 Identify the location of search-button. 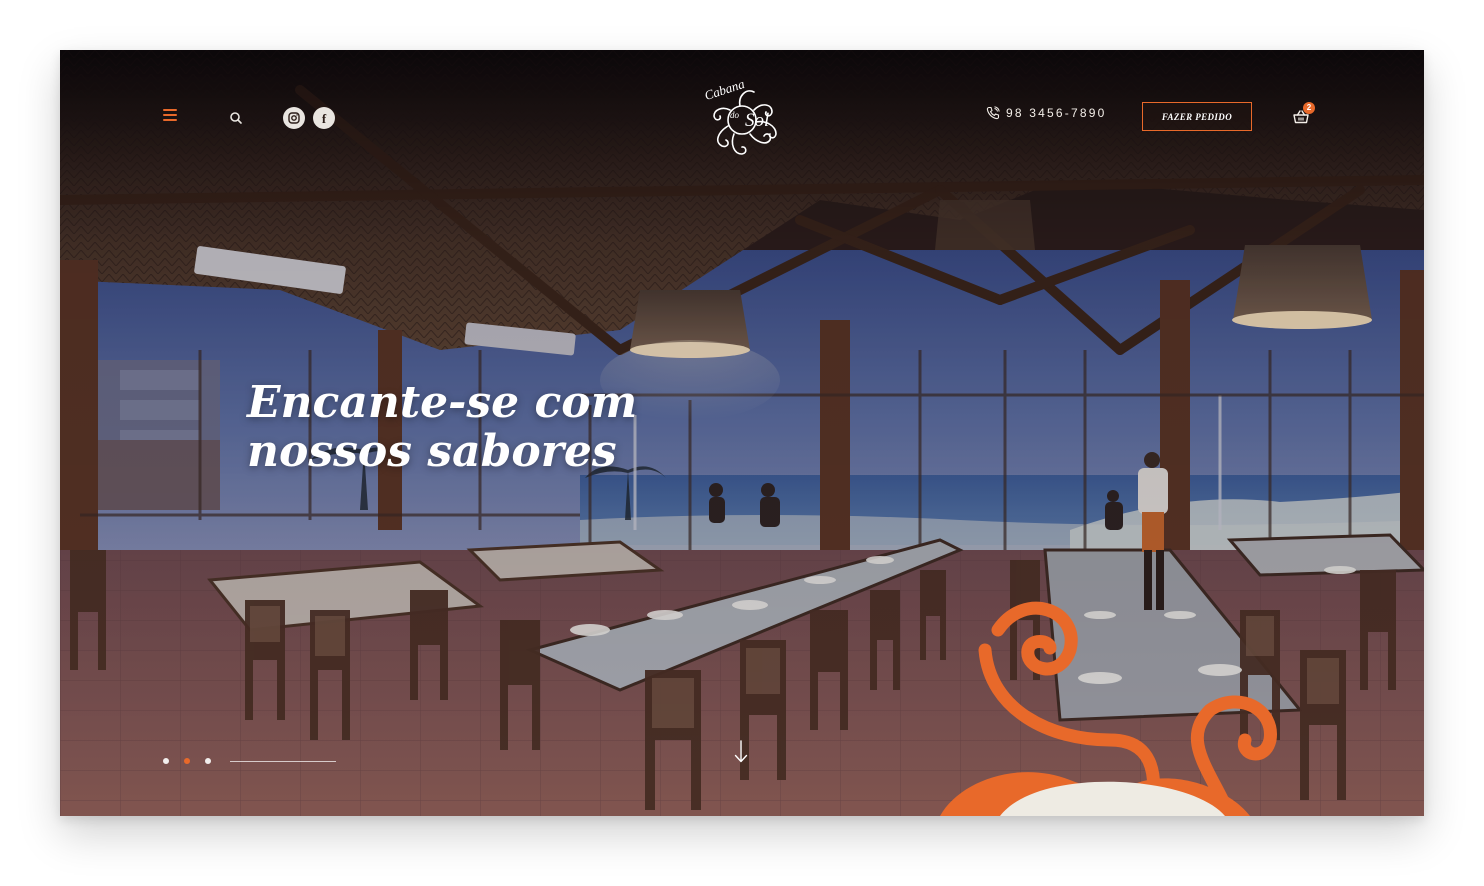
(236, 118).